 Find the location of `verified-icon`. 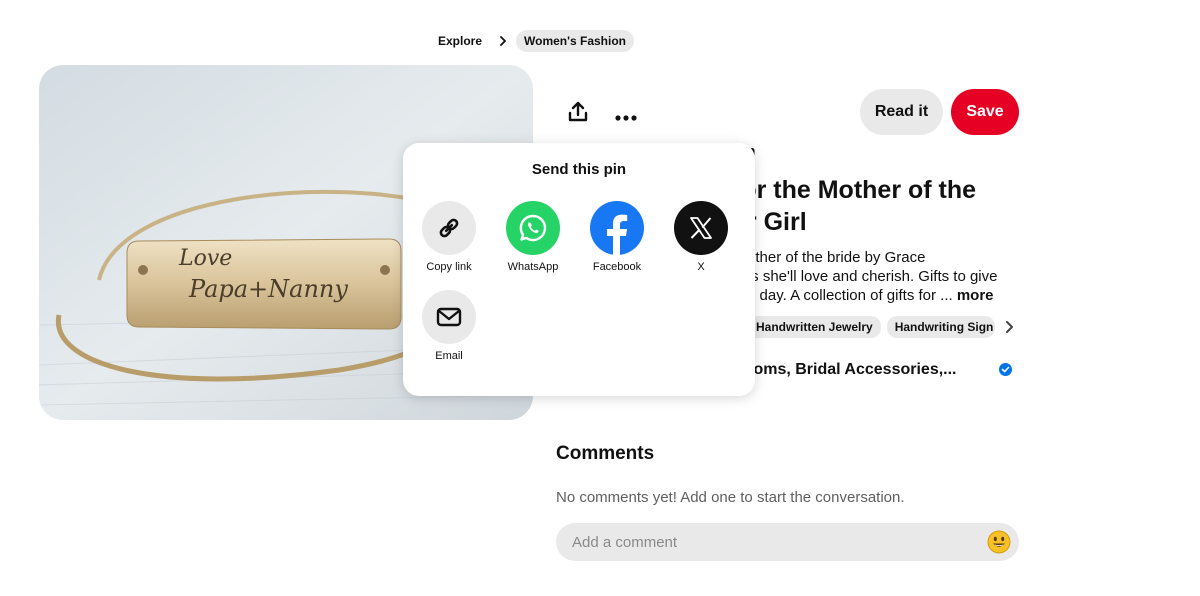

verified-icon is located at coordinates (1005, 369).